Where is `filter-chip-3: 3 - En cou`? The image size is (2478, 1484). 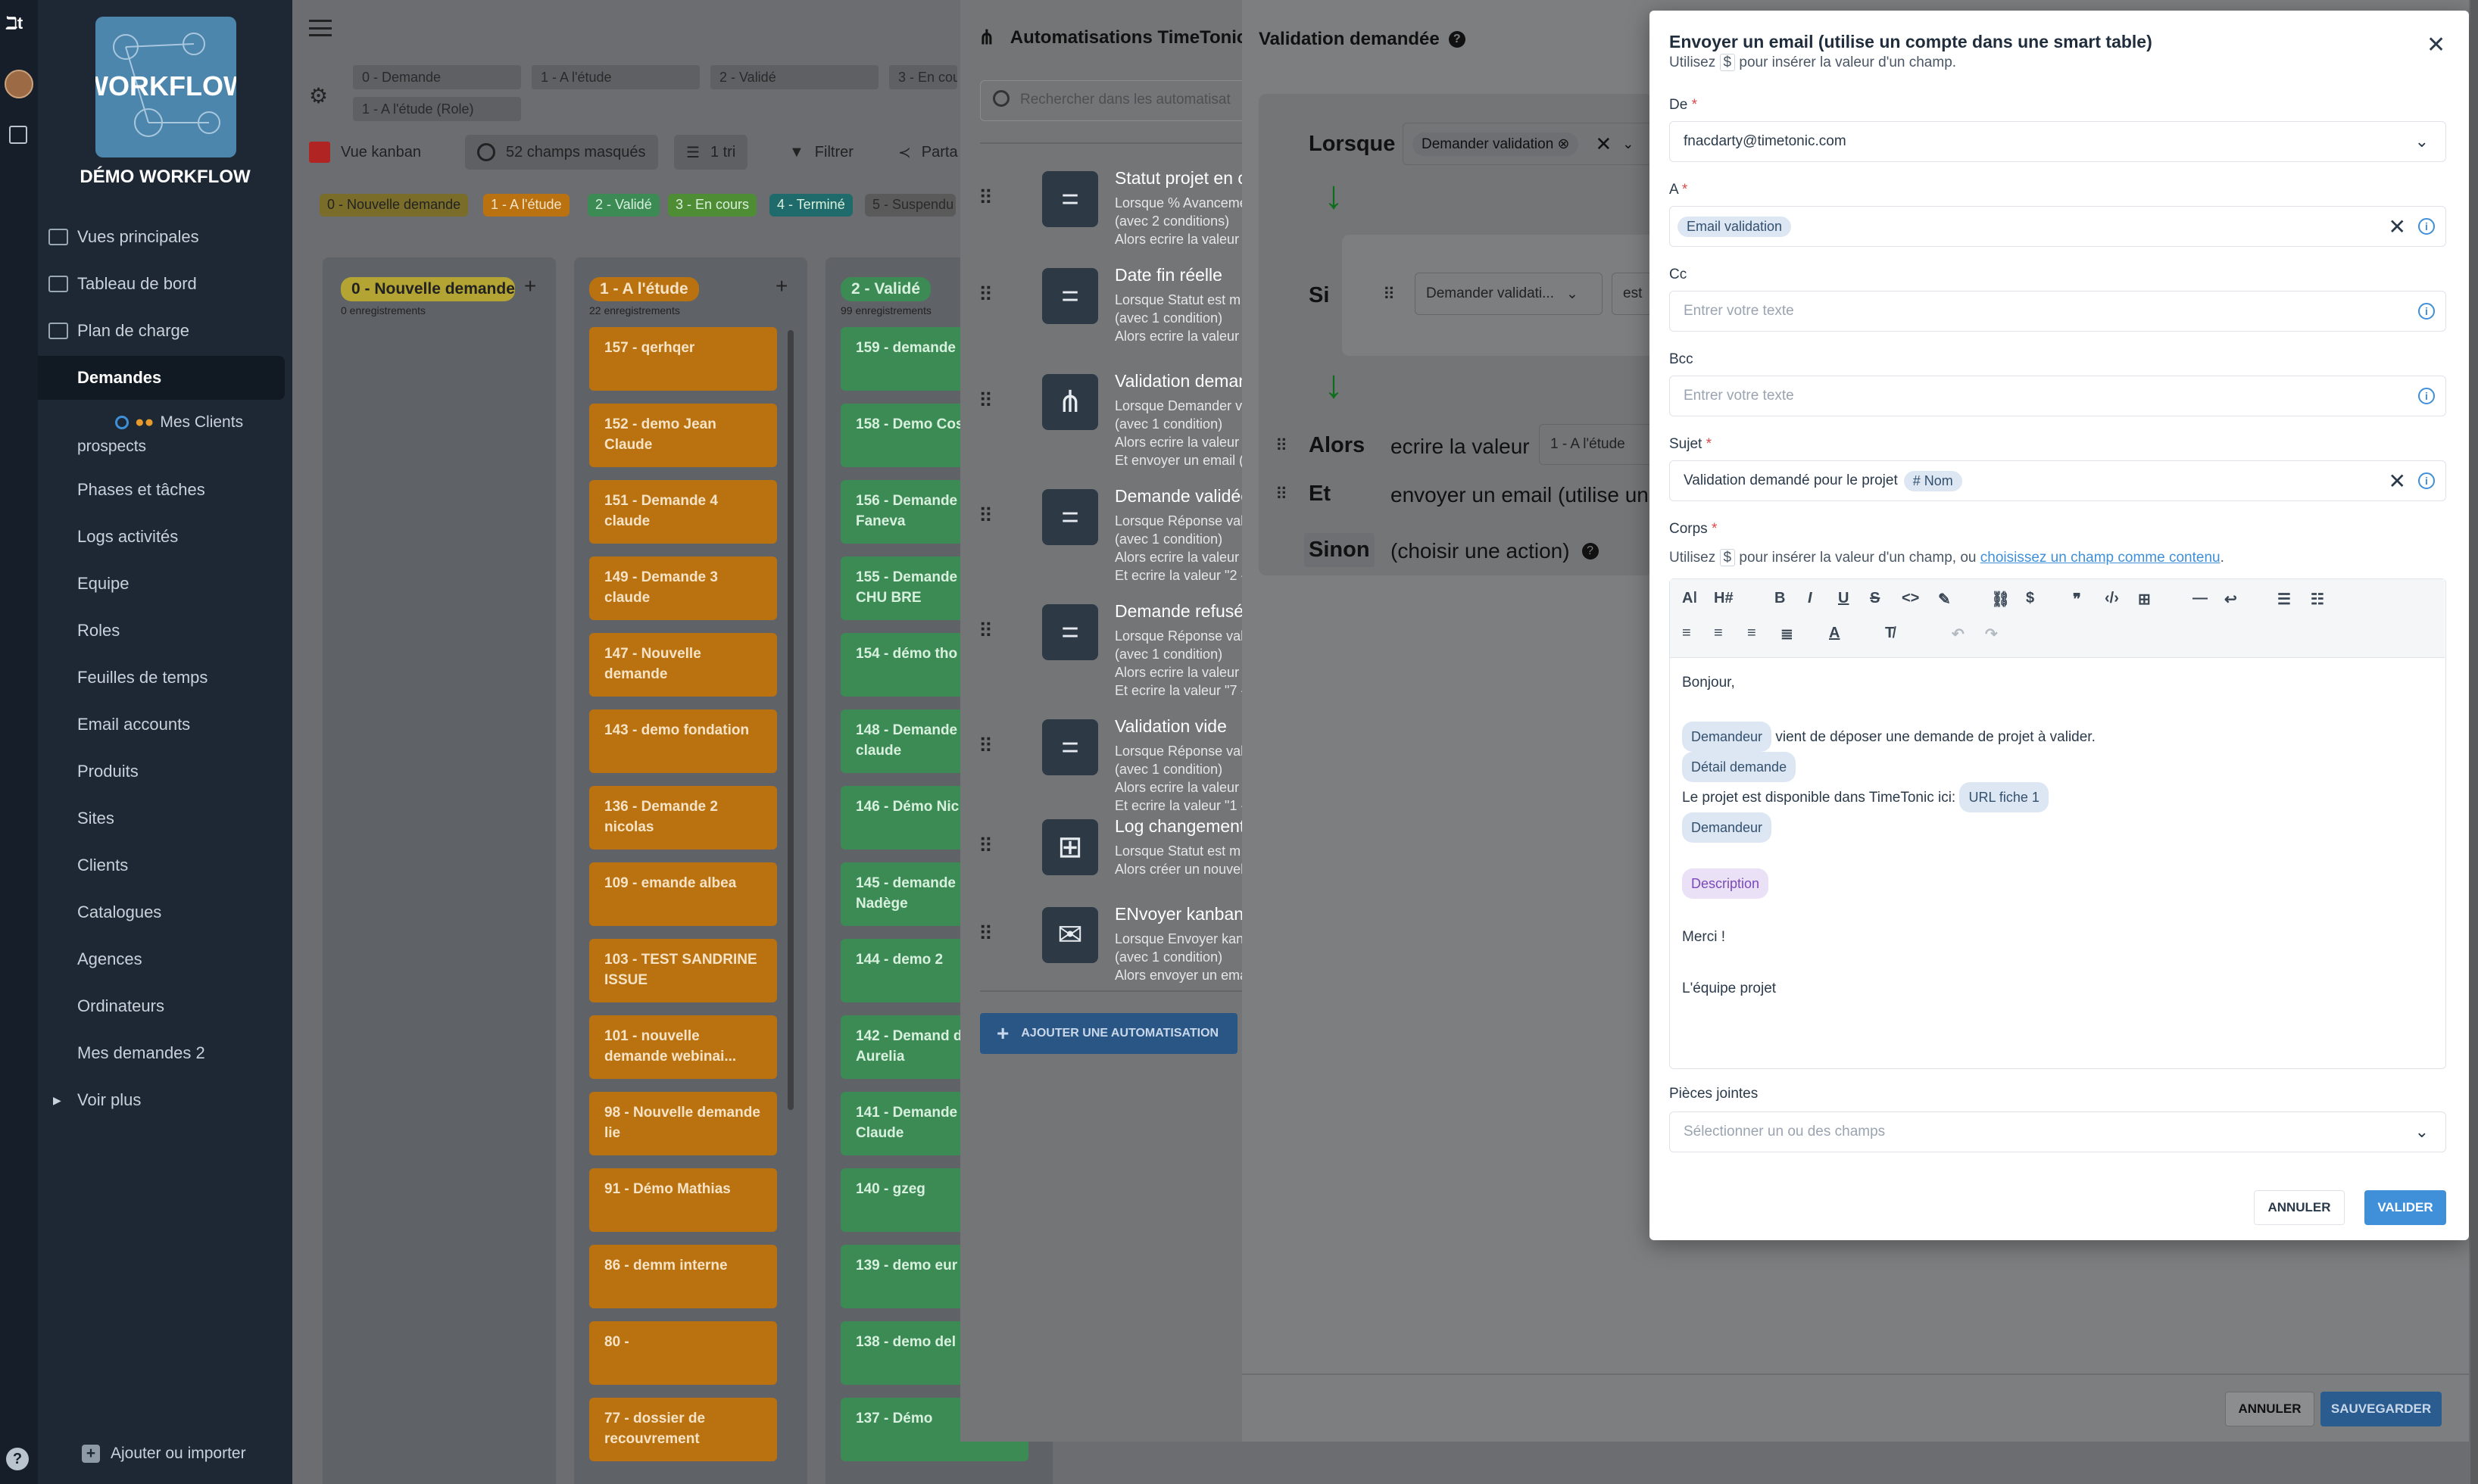
filter-chip-3: 3 - En cou is located at coordinates (923, 77).